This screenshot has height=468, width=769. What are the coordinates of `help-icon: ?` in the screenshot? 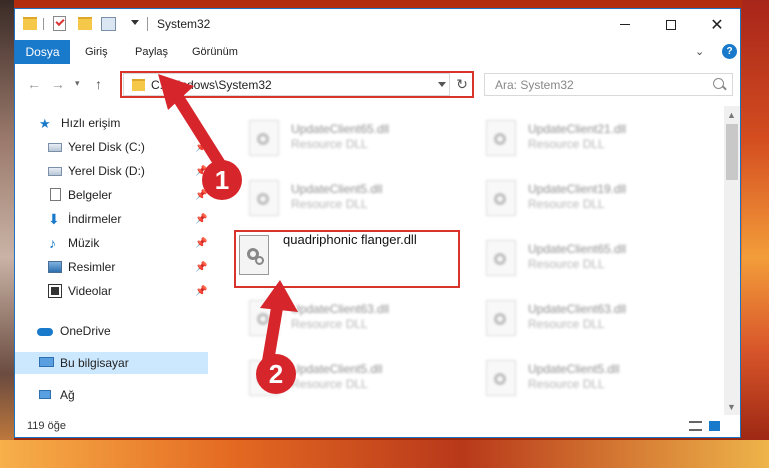 It's located at (729, 51).